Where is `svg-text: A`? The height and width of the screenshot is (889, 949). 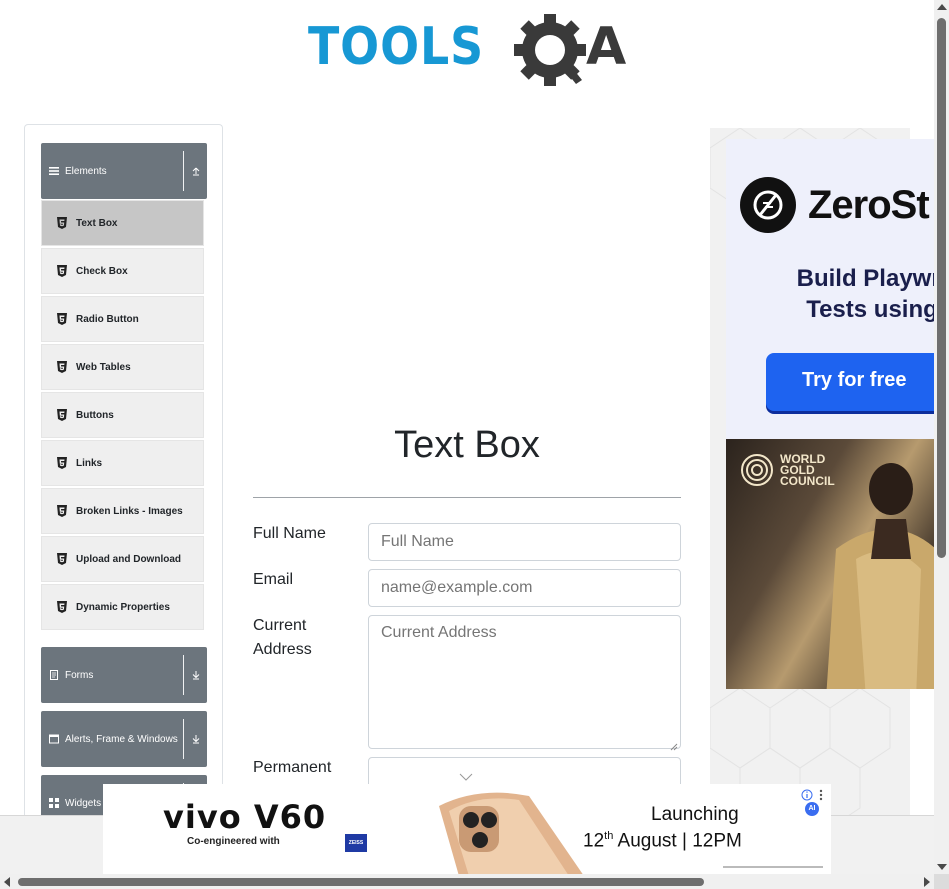
svg-text: A is located at coordinates (606, 47).